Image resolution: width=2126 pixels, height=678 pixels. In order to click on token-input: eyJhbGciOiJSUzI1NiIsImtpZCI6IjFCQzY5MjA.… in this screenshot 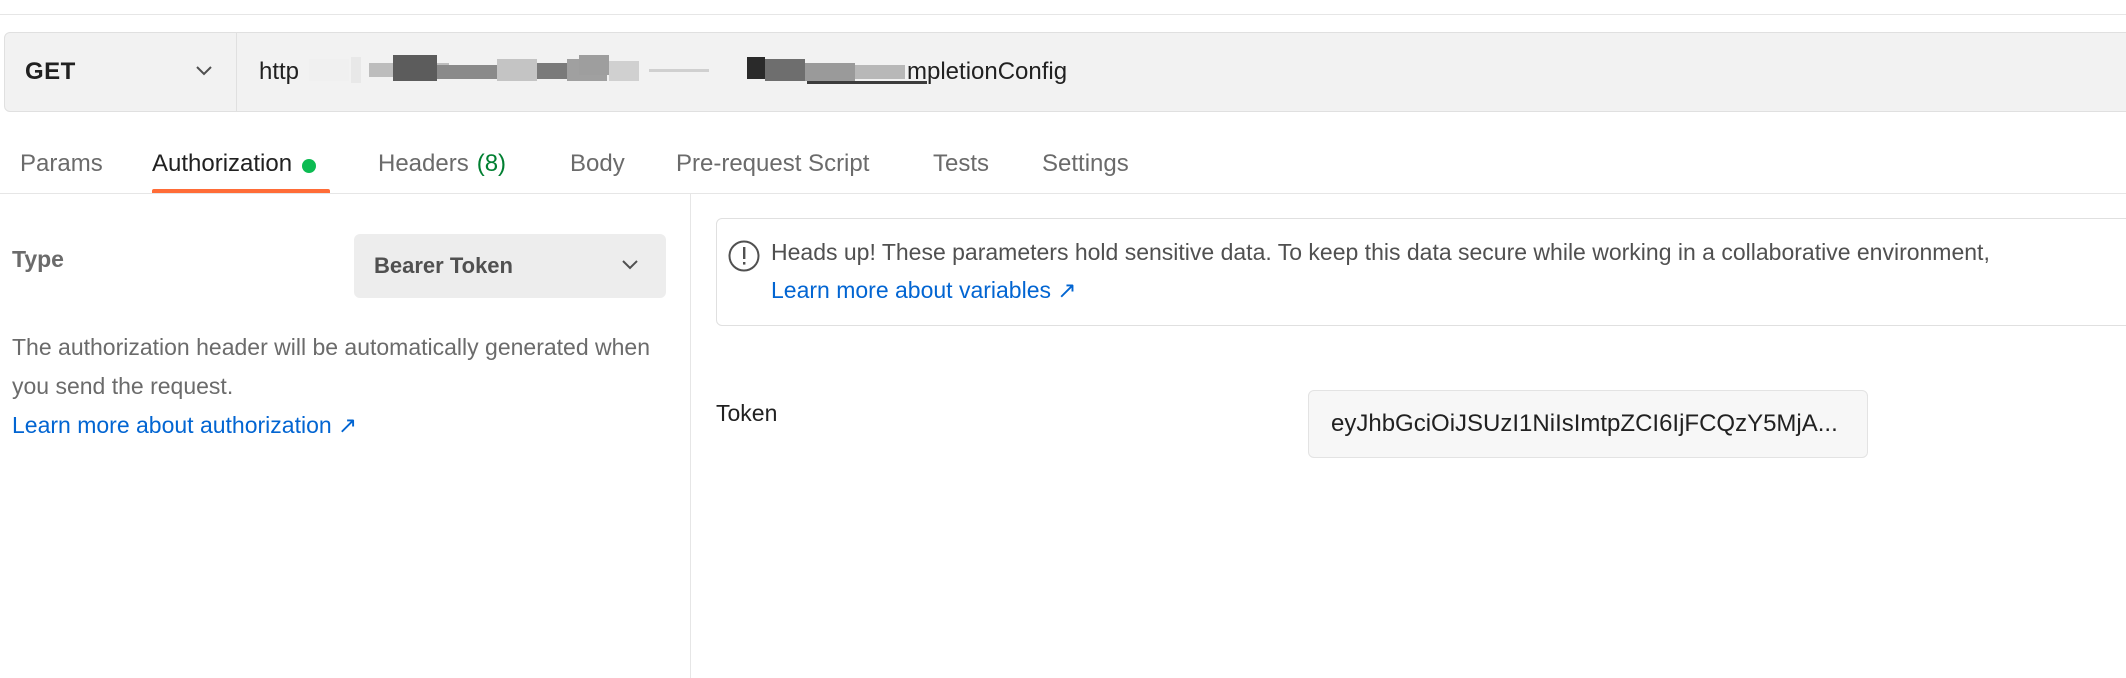, I will do `click(1588, 424)`.